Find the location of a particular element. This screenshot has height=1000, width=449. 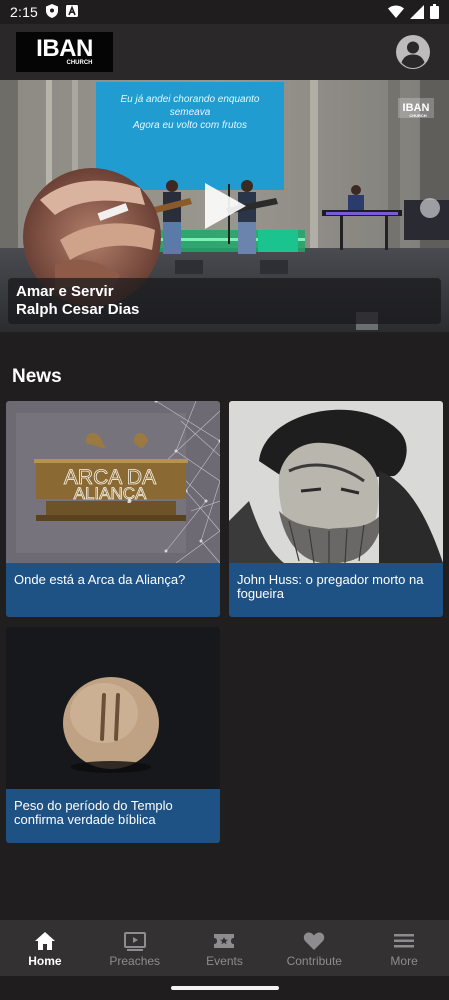

nav-item-events: Events is located at coordinates (225, 948).